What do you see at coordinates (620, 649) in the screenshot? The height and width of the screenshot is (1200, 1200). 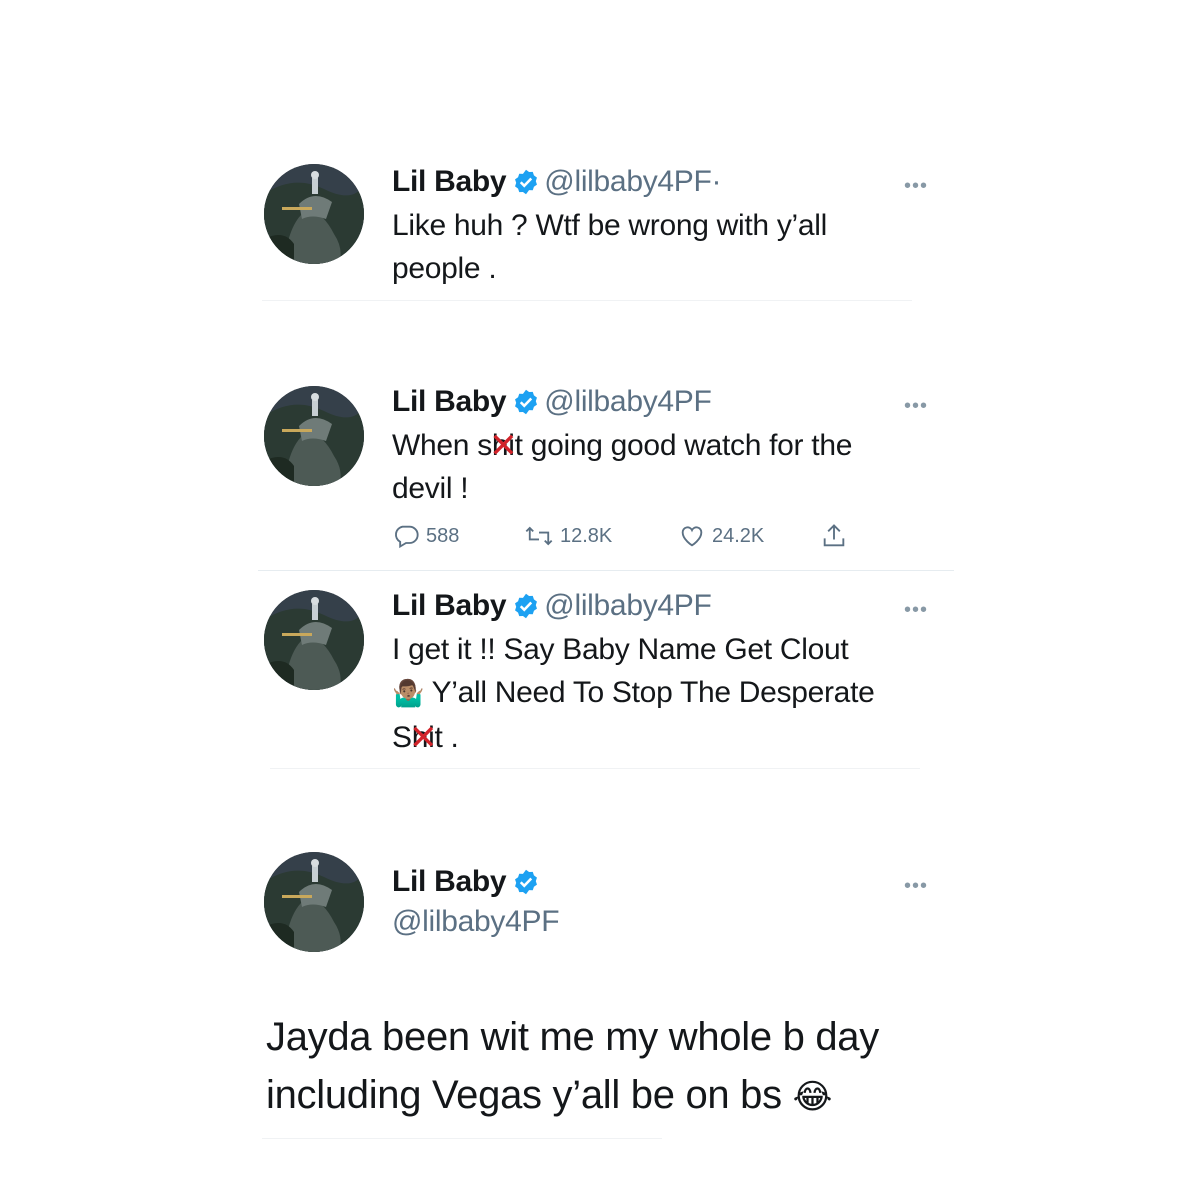 I see `tweet-text-line: I get it !! Say Baby Name Get Clout` at bounding box center [620, 649].